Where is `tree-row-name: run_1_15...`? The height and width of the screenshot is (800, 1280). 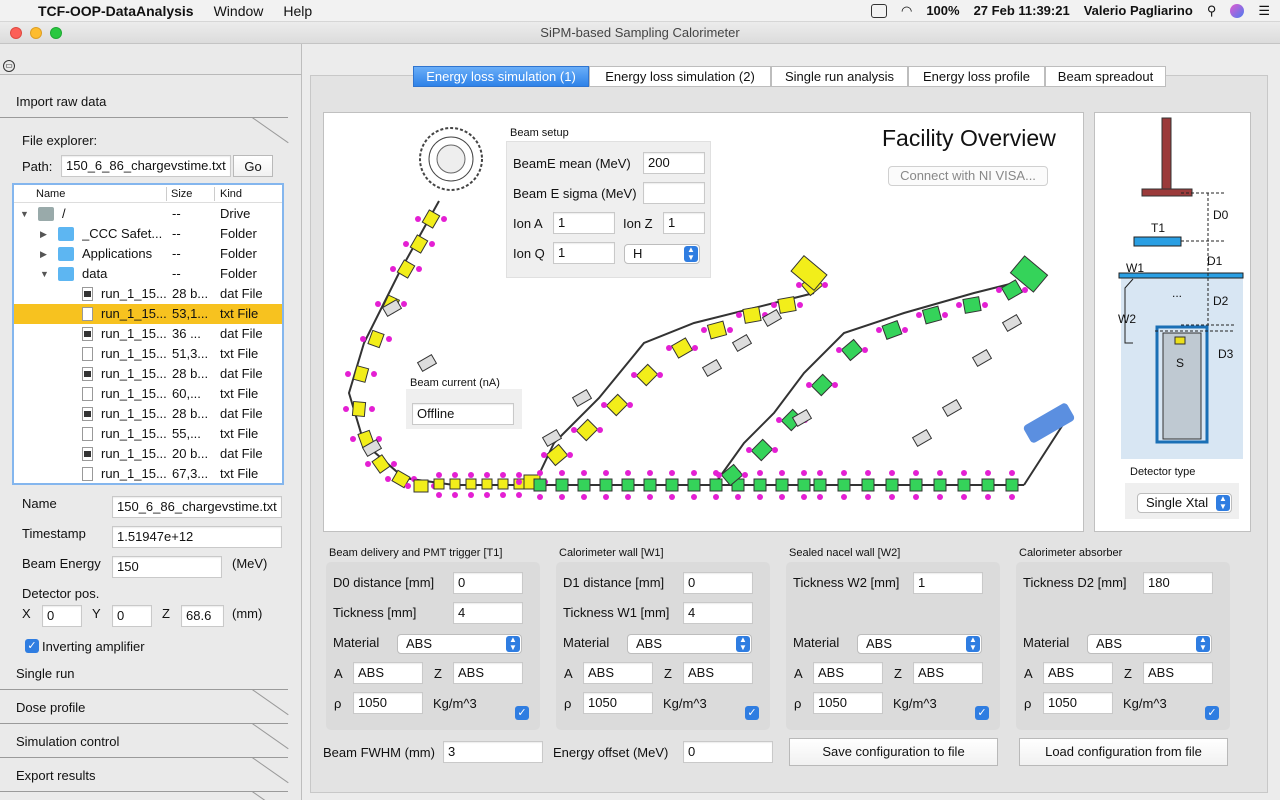 tree-row-name: run_1_15... is located at coordinates (134, 433).